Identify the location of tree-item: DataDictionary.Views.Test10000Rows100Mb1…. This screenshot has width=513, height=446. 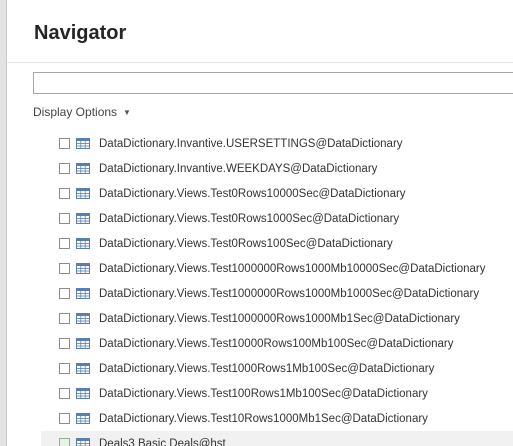
(277, 343).